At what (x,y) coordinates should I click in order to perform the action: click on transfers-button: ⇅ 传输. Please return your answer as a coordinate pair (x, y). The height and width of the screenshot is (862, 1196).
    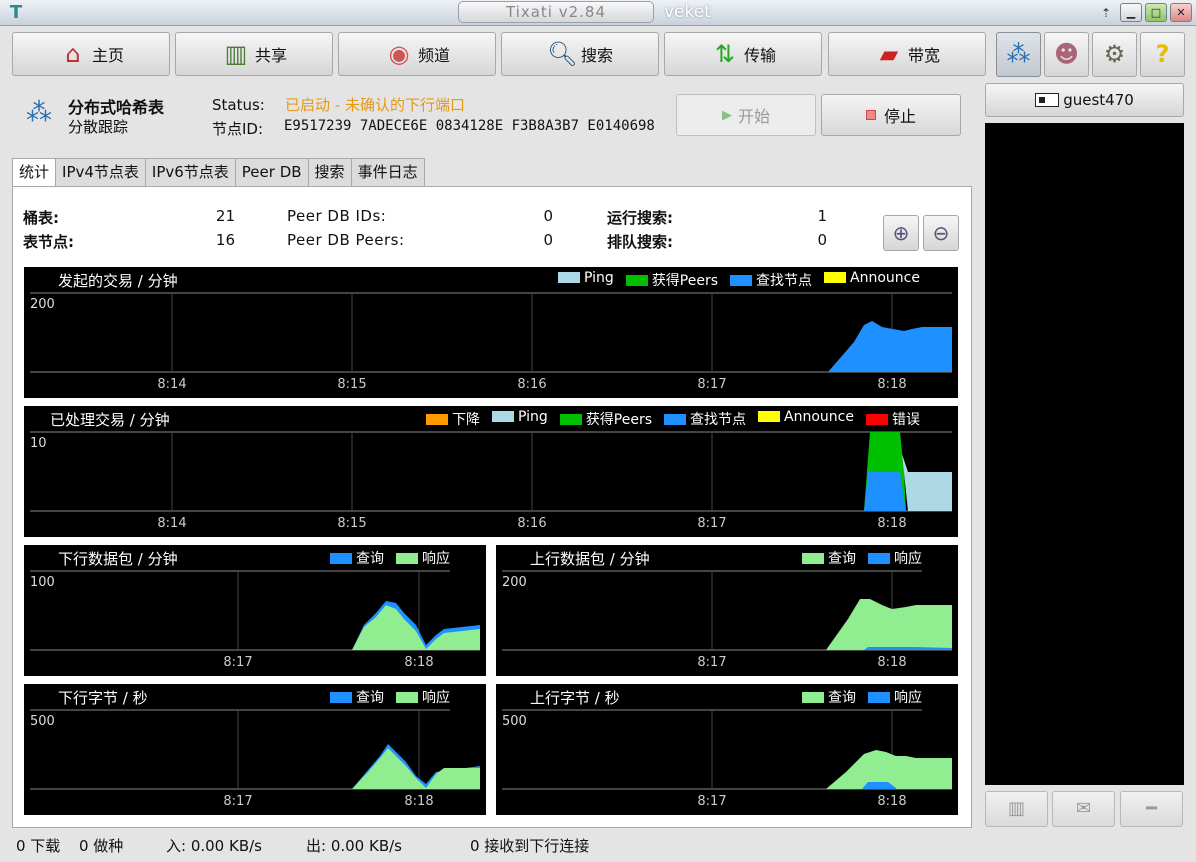
    Looking at the image, I should click on (743, 54).